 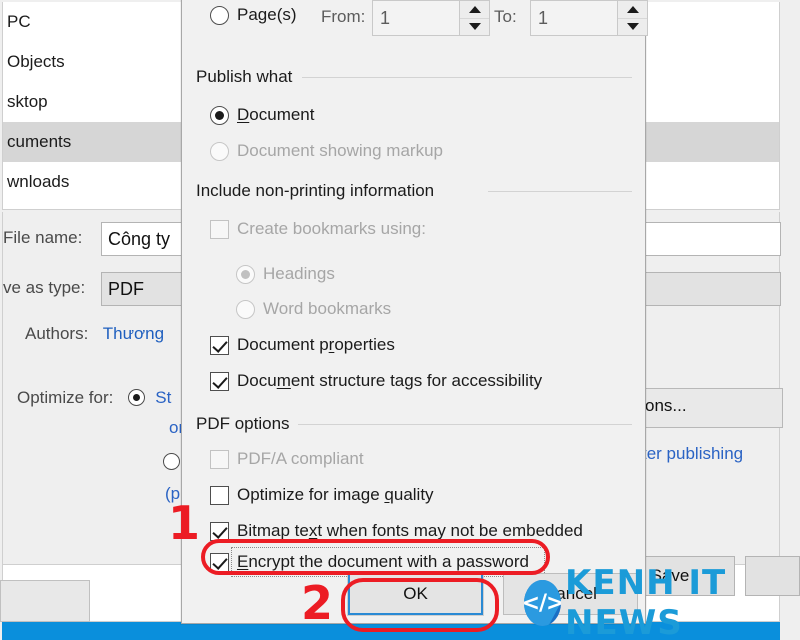 I want to click on publish-what-group-label: Publish what, so click(x=248, y=77).